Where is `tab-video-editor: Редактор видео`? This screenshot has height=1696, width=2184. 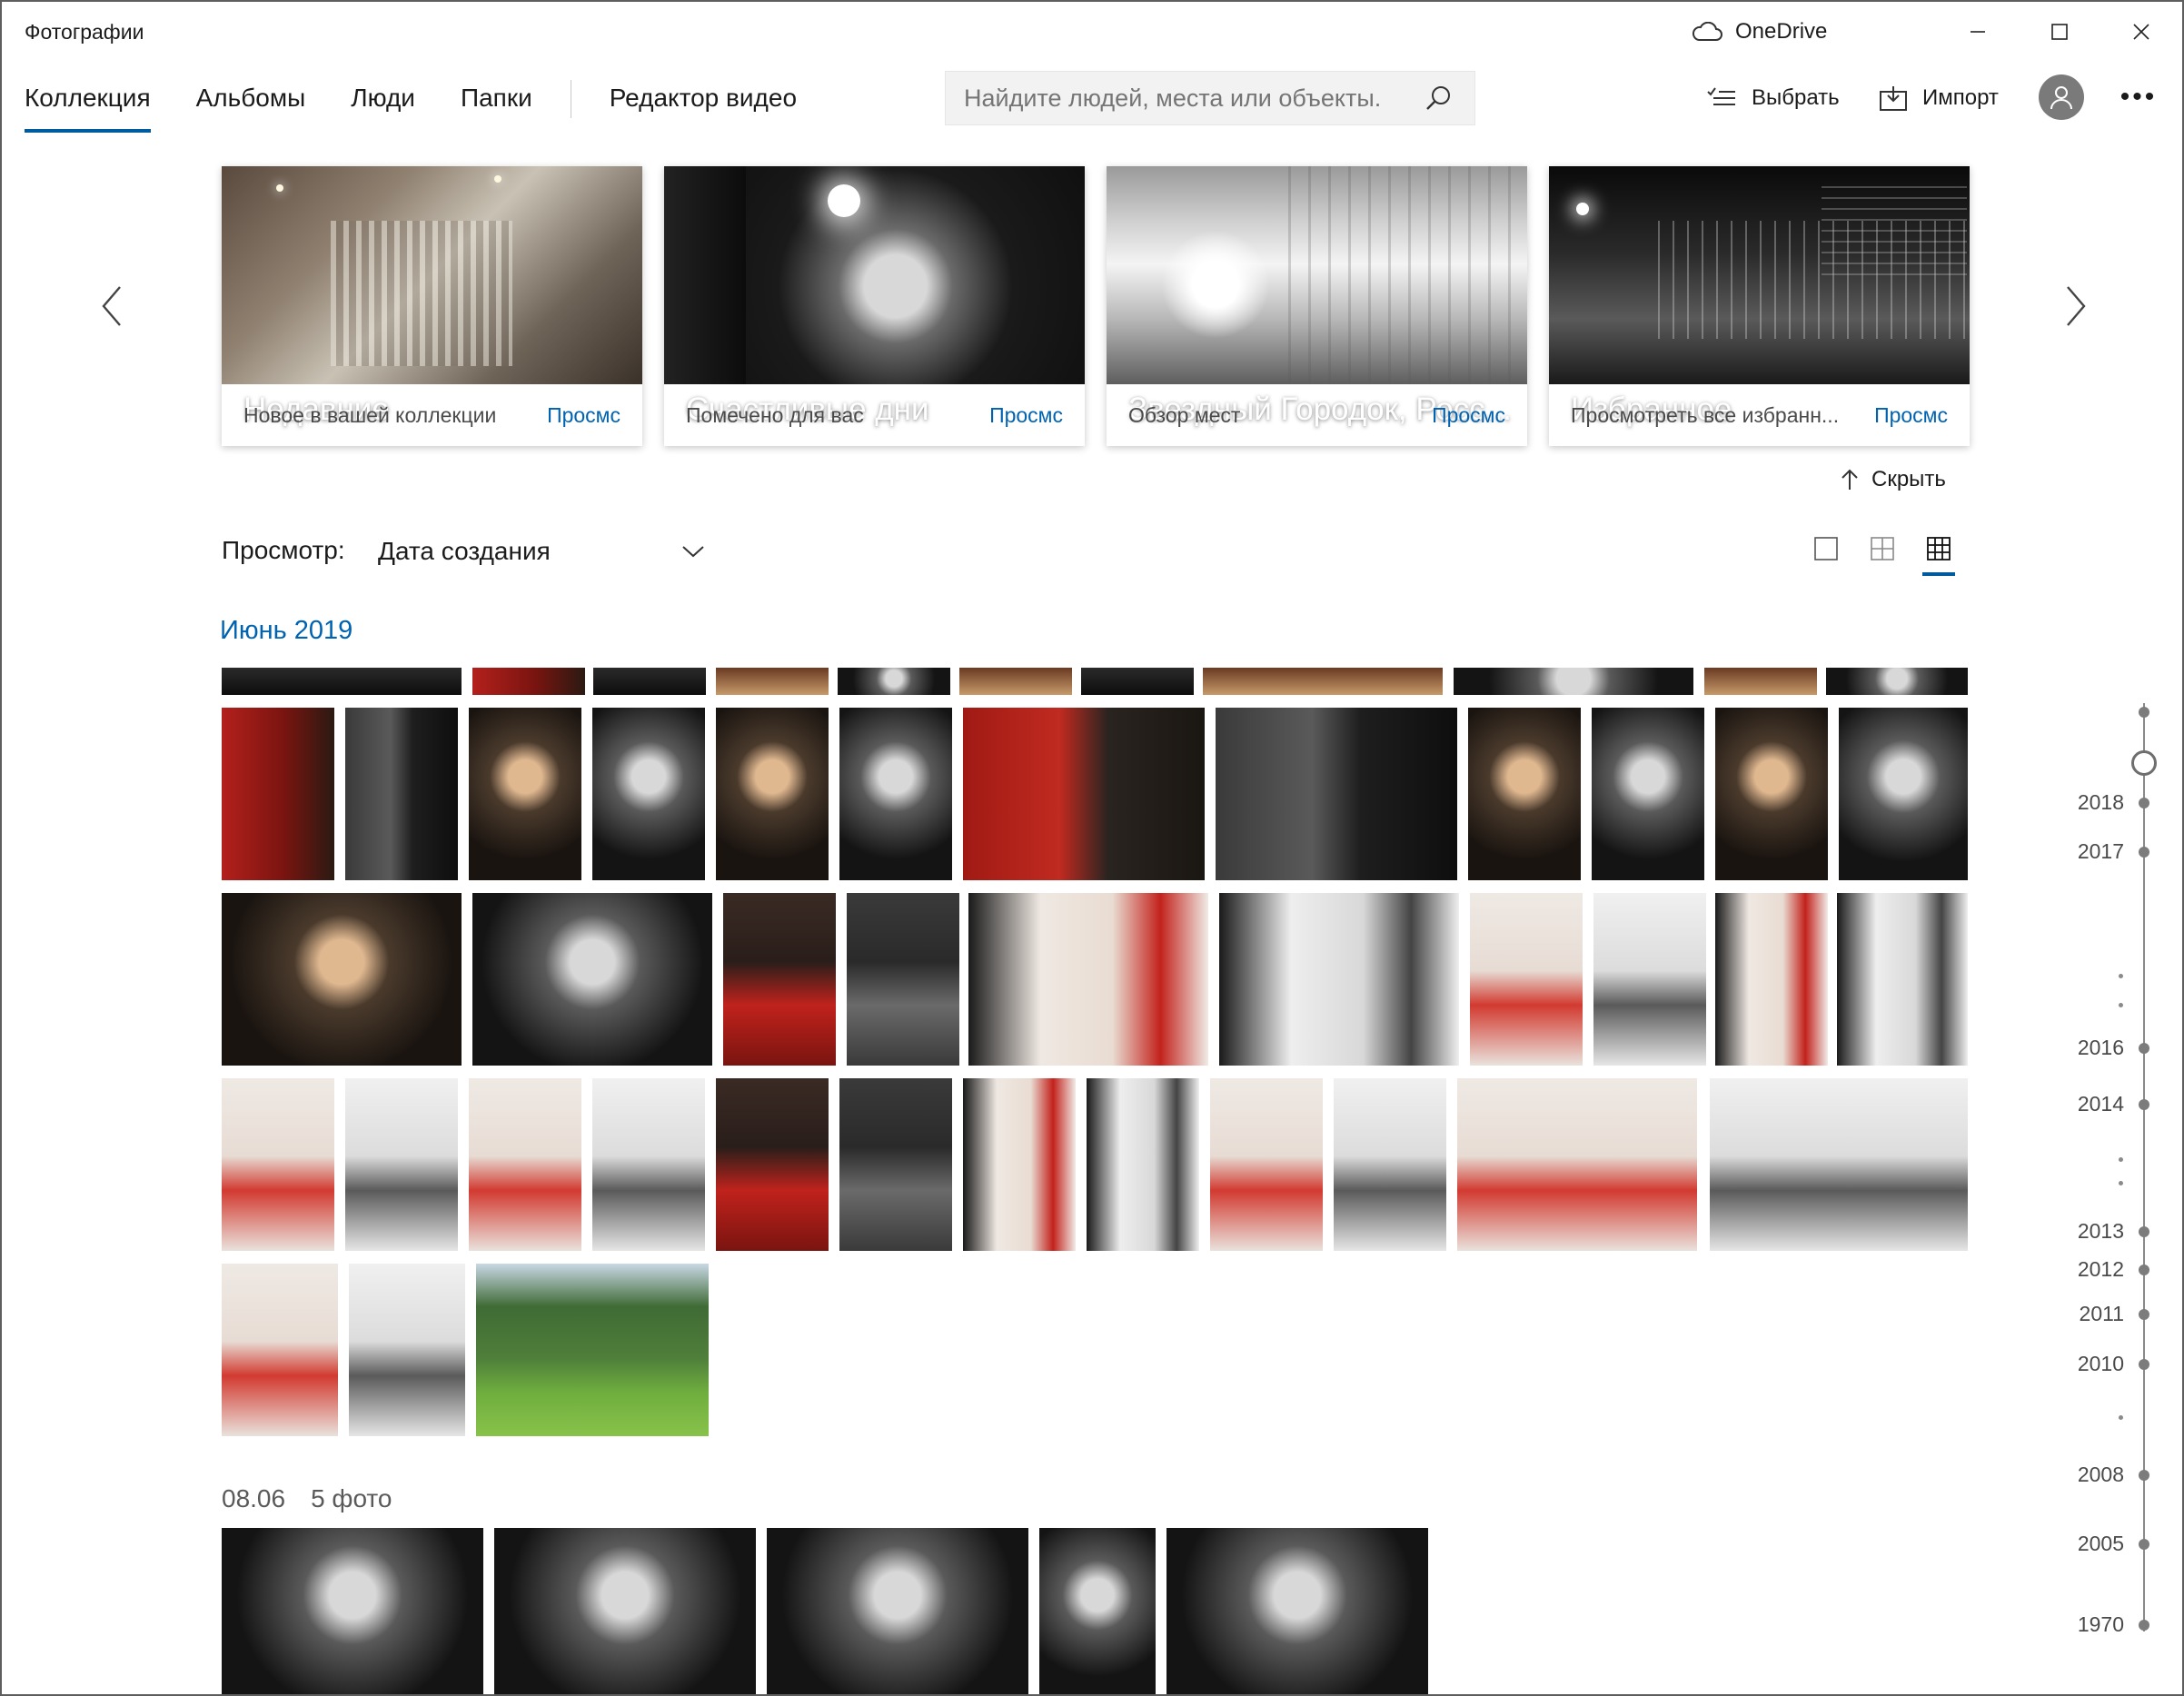 tab-video-editor: Редактор видео is located at coordinates (703, 101).